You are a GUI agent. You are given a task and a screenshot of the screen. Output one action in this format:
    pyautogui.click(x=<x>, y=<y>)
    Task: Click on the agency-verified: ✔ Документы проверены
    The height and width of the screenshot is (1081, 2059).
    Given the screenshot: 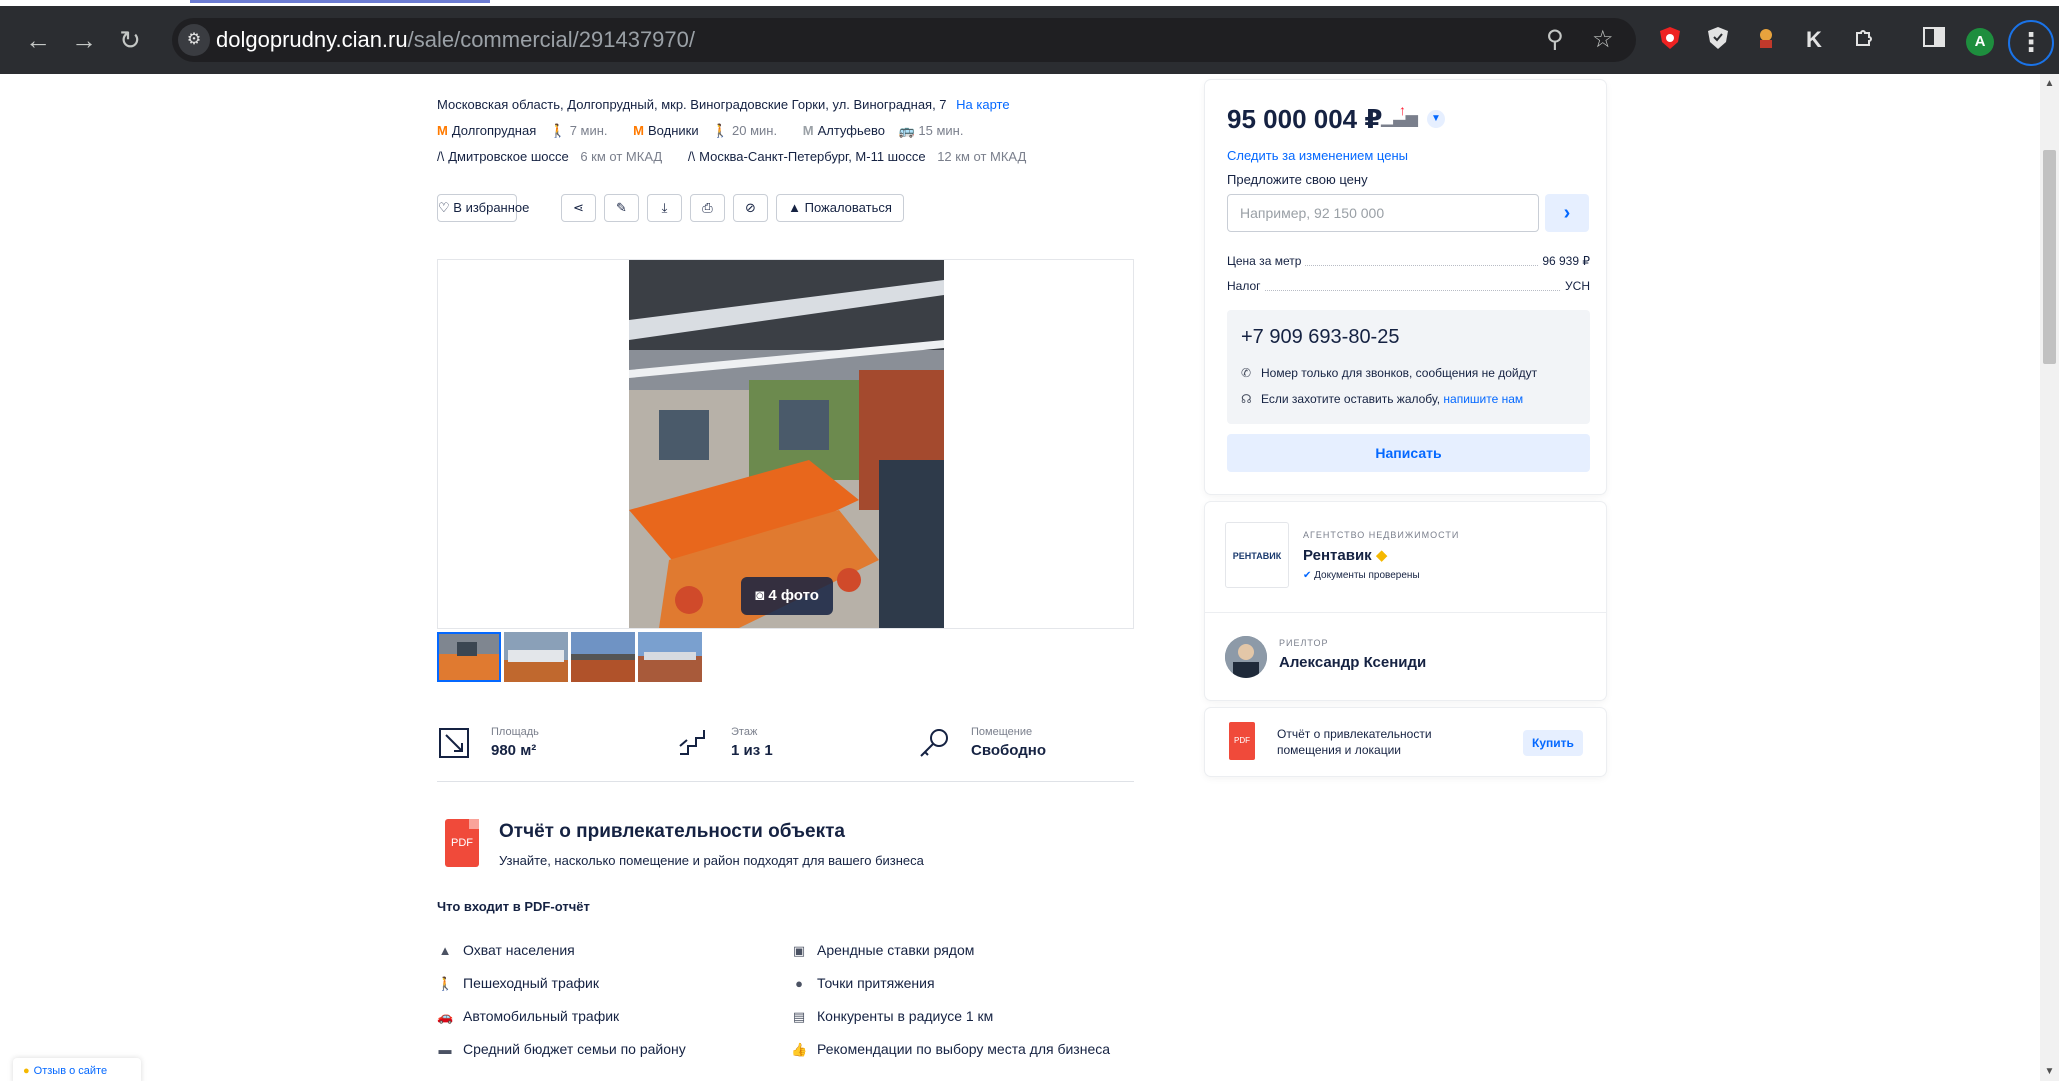 What is the action you would take?
    pyautogui.click(x=1361, y=575)
    